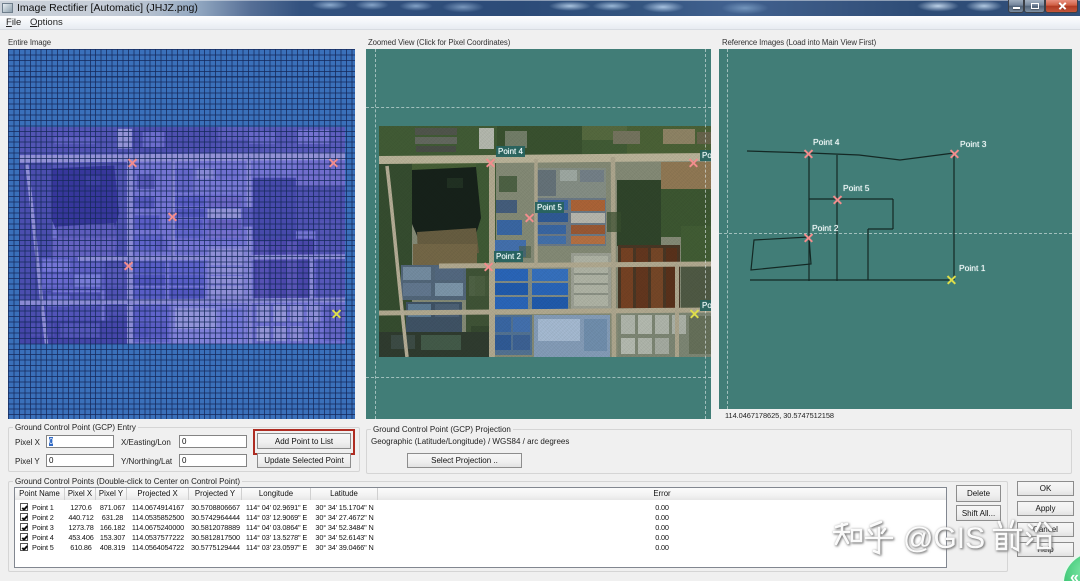  Describe the element at coordinates (944, 538) in the screenshot. I see `svg-text: @GIS` at that location.